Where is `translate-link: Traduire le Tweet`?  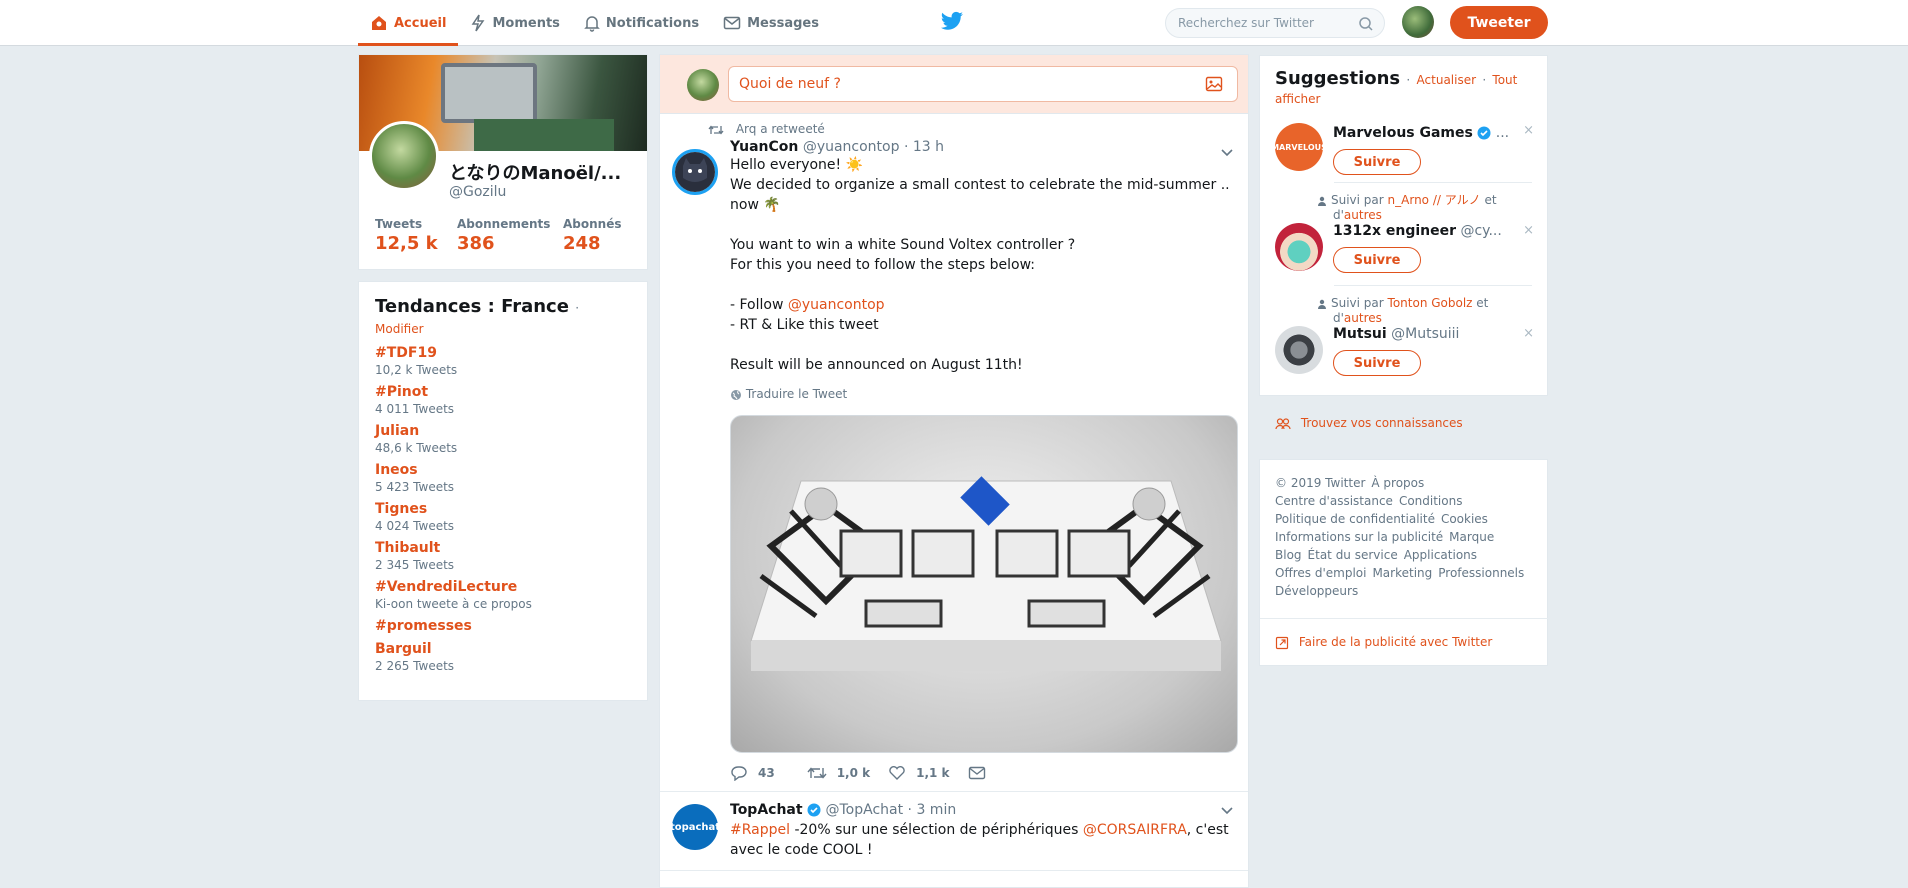
translate-link: Traduire le Tweet is located at coordinates (983, 394).